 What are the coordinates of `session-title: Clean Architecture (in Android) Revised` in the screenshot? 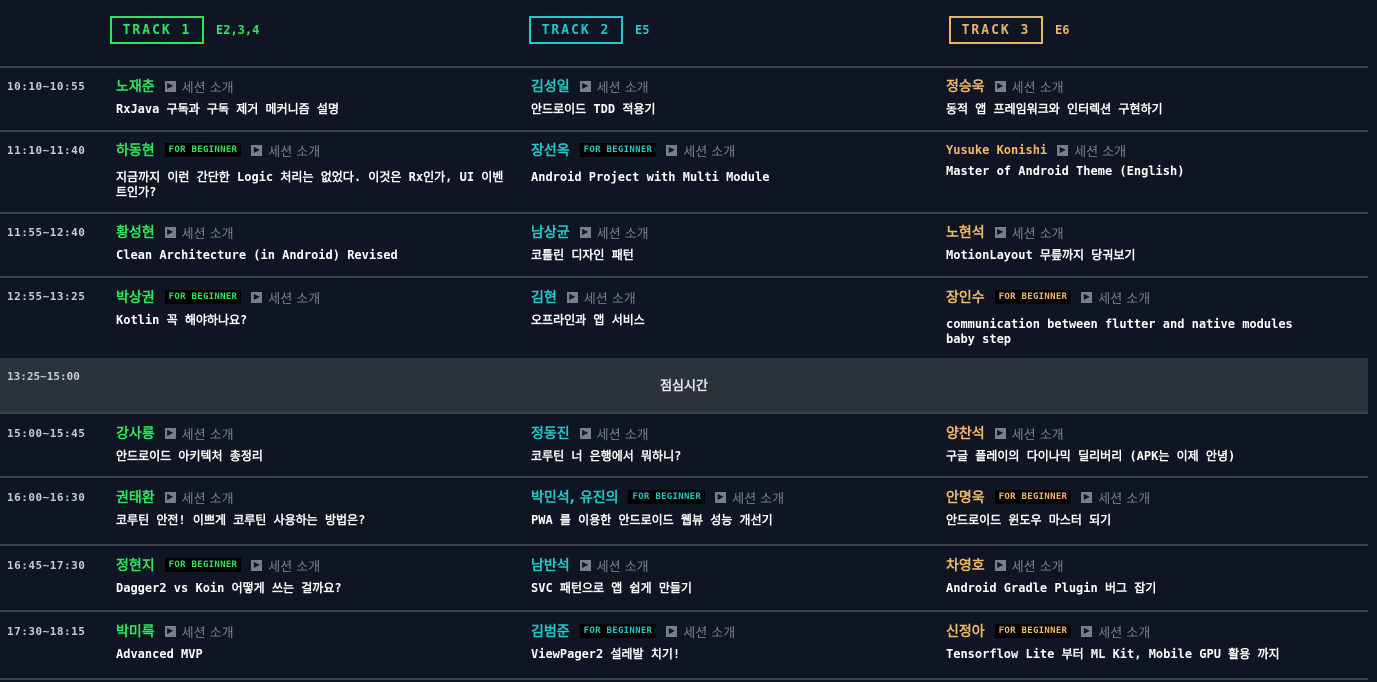 It's located at (257, 255).